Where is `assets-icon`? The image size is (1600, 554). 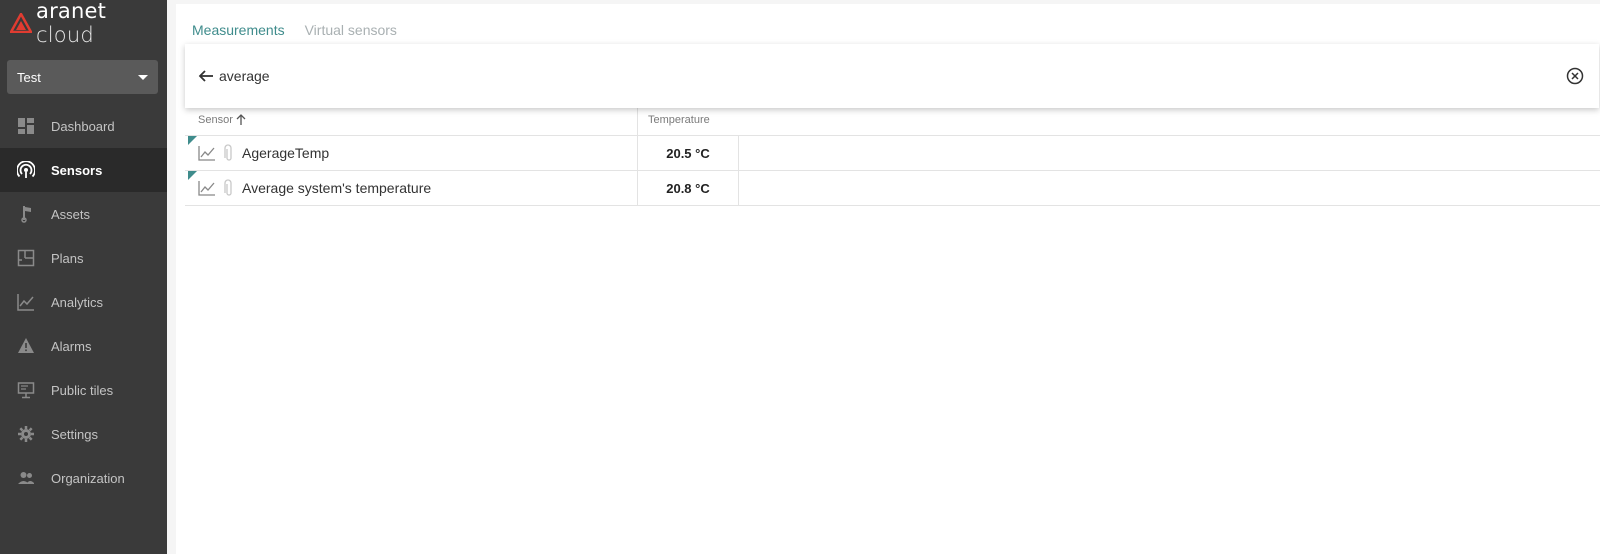
assets-icon is located at coordinates (26, 214).